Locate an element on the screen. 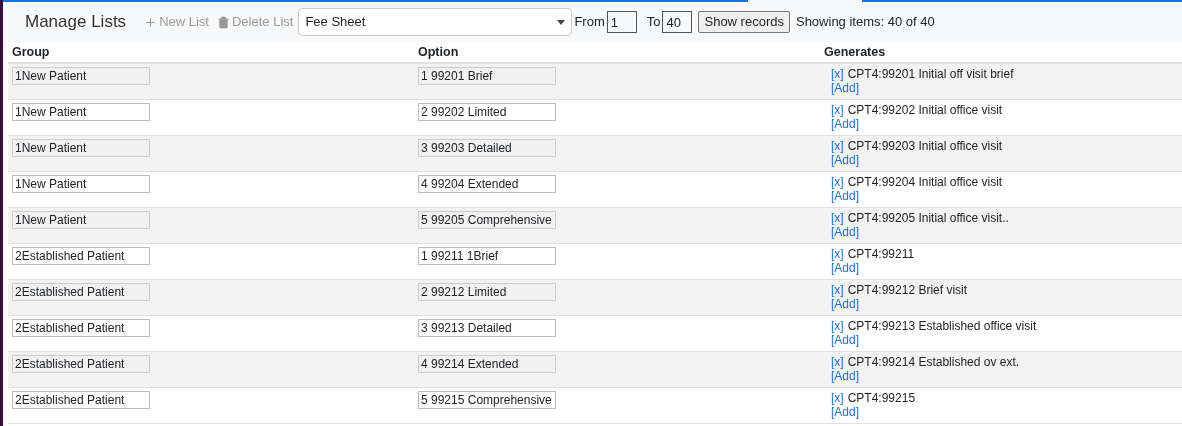 Image resolution: width=1182 pixels, height=426 pixels. column-header: Group is located at coordinates (31, 52).